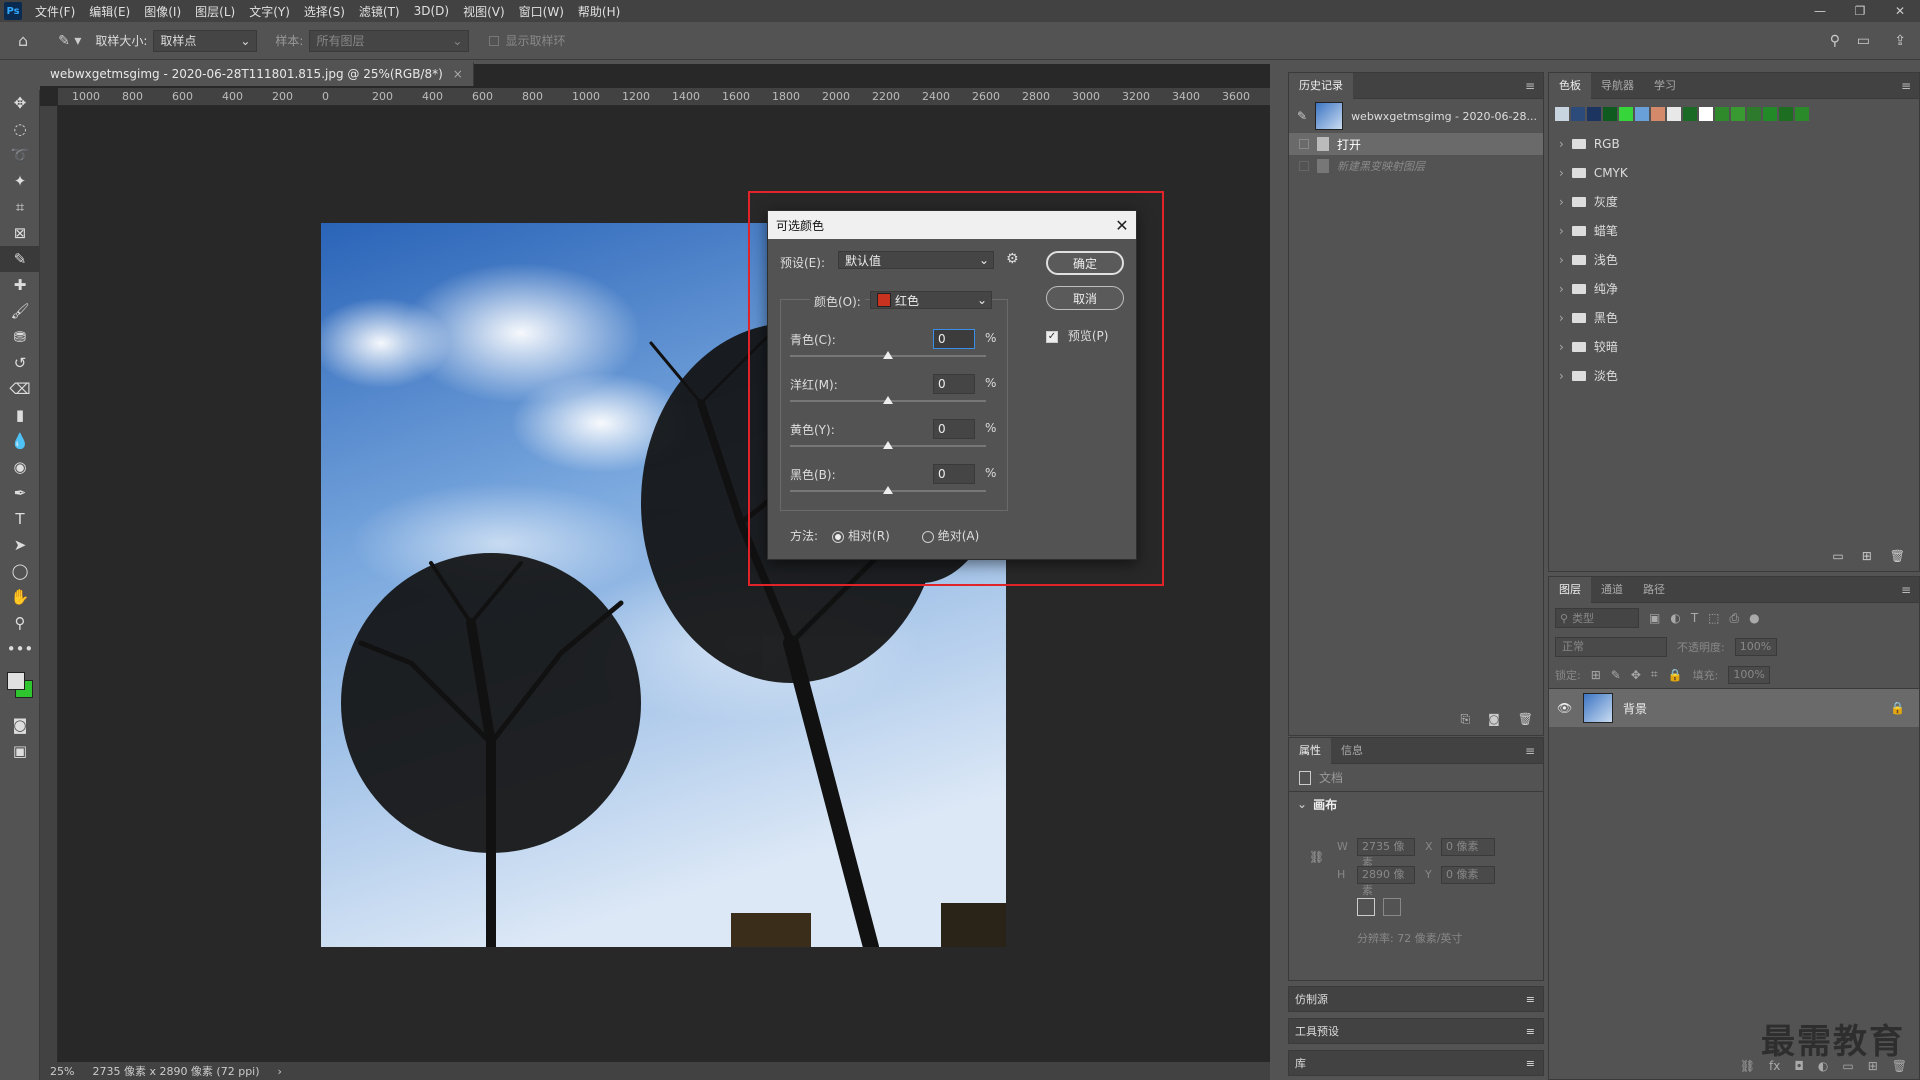  I want to click on menu-3d: 3D(D), so click(431, 11).